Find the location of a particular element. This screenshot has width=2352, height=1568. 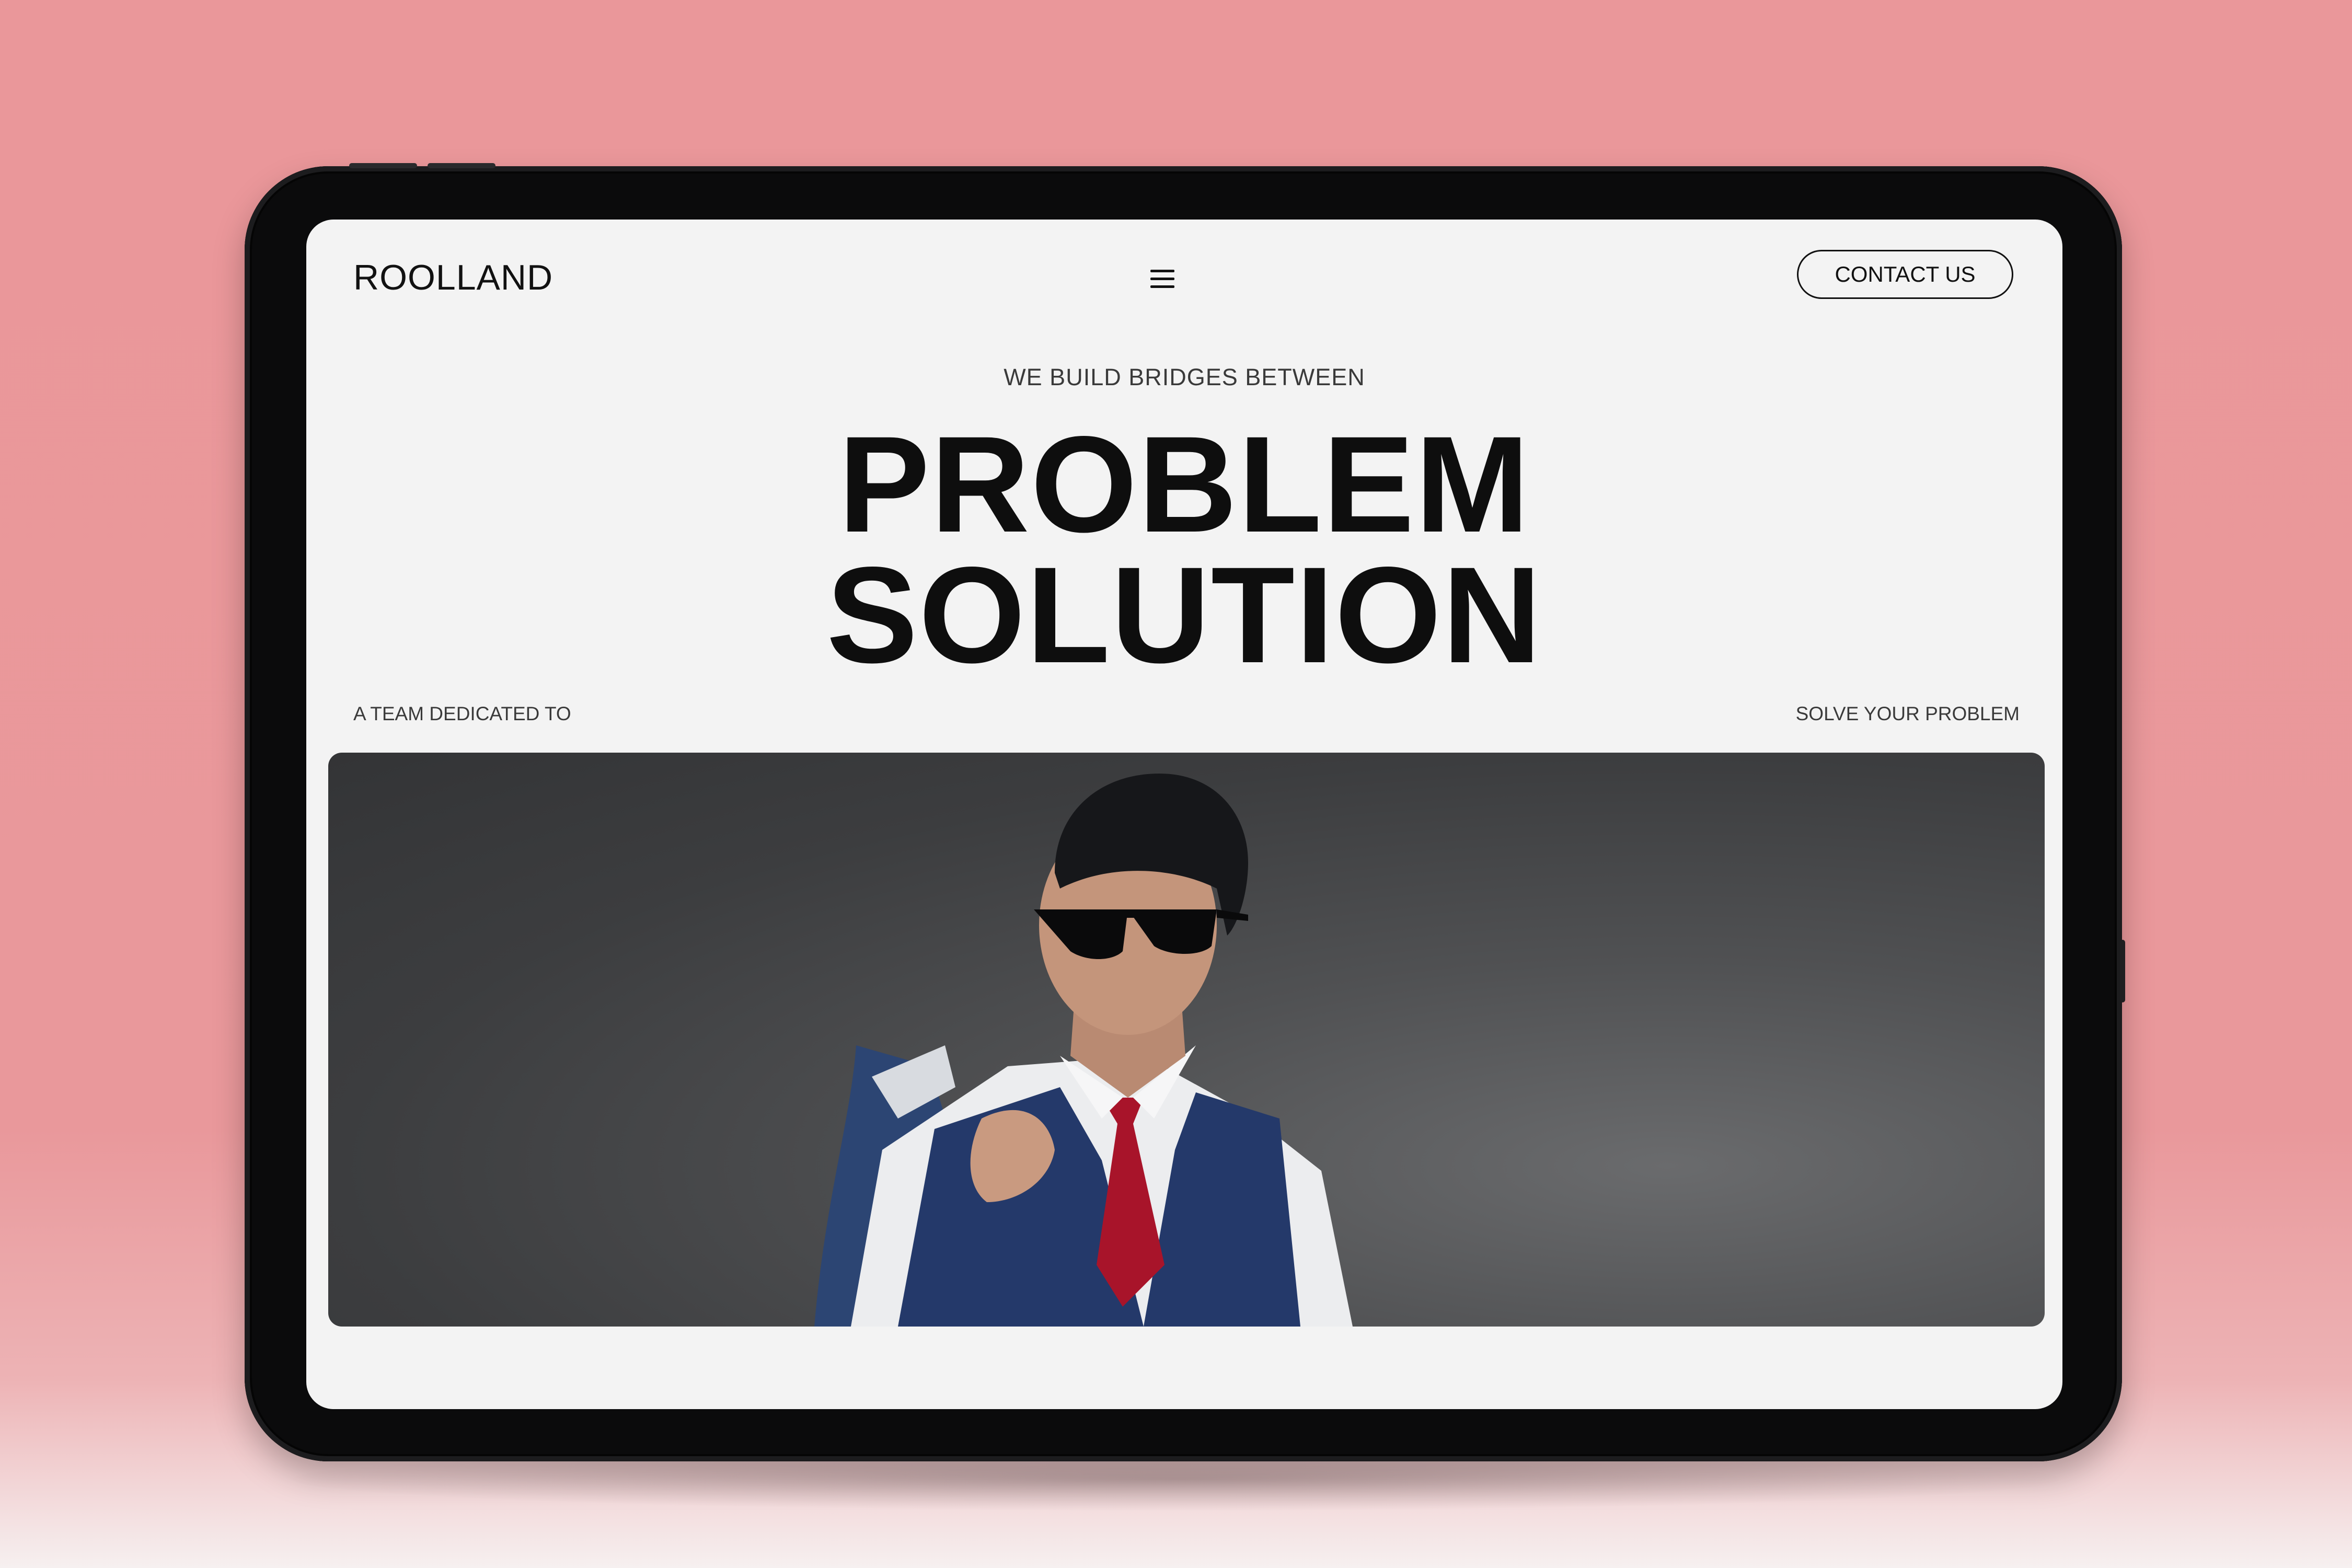

hero-headline-line-2: SOLUTION is located at coordinates (1184, 614).